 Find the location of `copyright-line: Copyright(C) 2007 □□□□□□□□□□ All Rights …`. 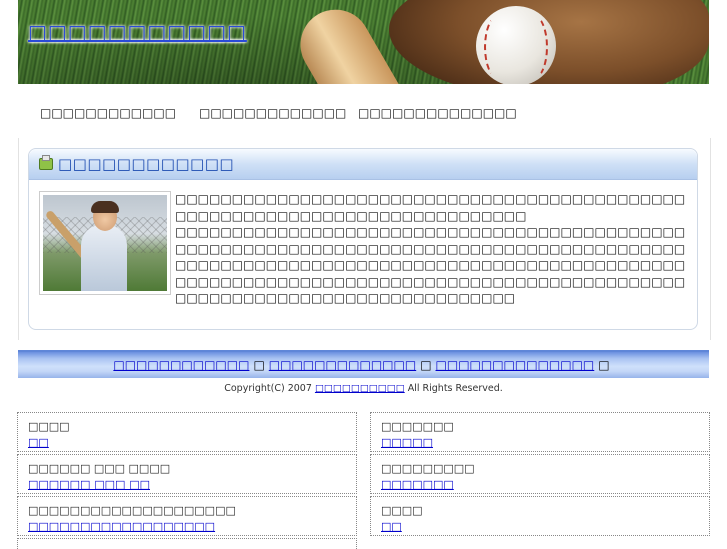

copyright-line: Copyright(C) 2007 □□□□□□□□□□ All Rights … is located at coordinates (363, 388).